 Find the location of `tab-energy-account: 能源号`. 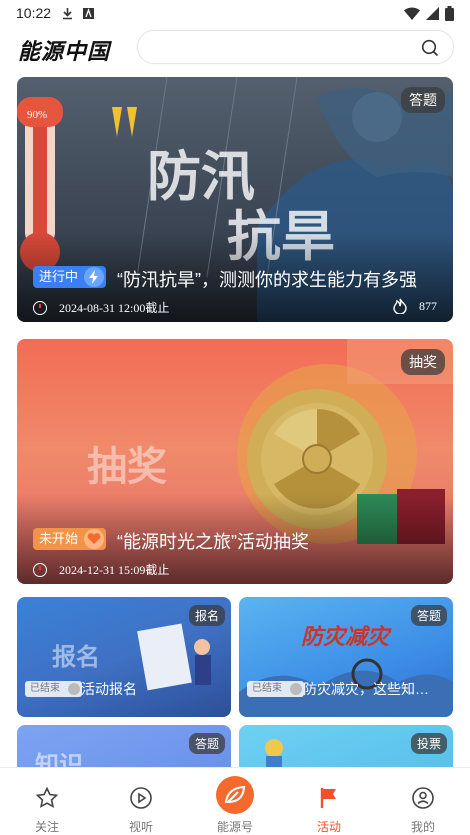

tab-energy-account: 能源号 is located at coordinates (235, 801).